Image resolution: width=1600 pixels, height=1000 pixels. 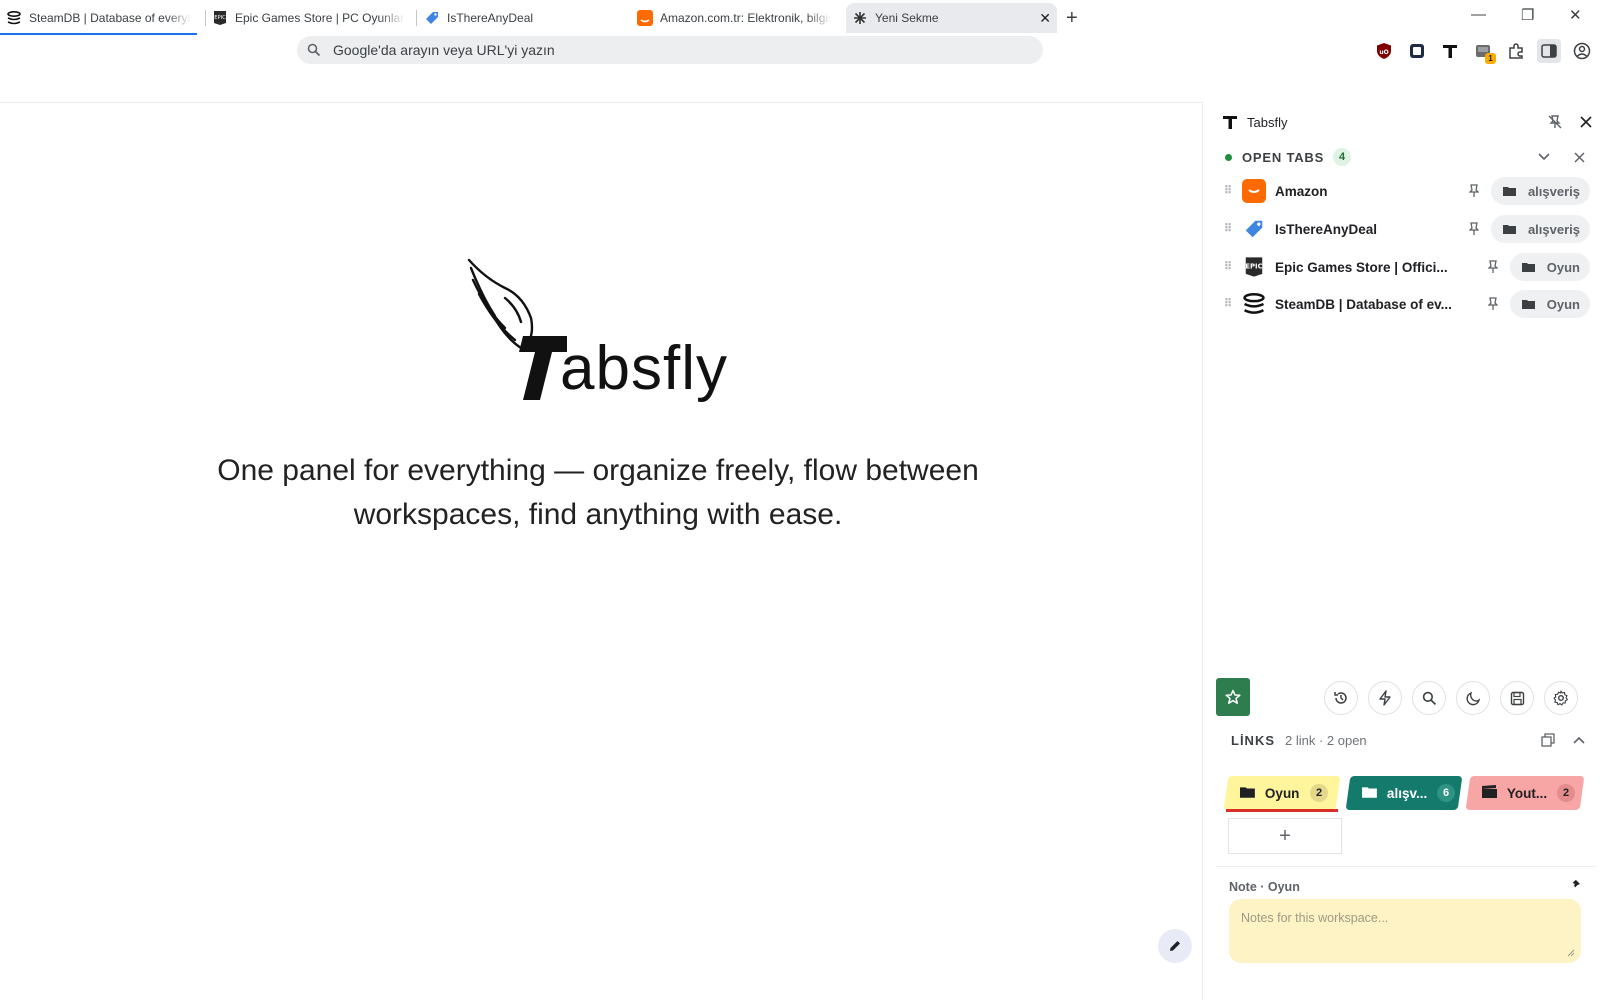 What do you see at coordinates (1579, 157) in the screenshot?
I see `close-section-icon` at bounding box center [1579, 157].